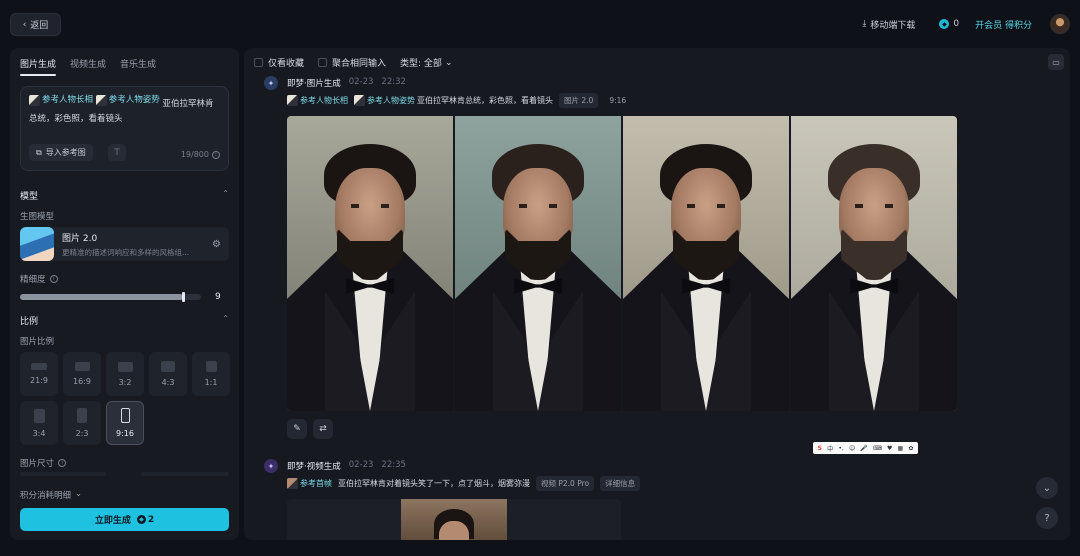 The height and width of the screenshot is (556, 1080). I want to click on height-field, so click(185, 474).